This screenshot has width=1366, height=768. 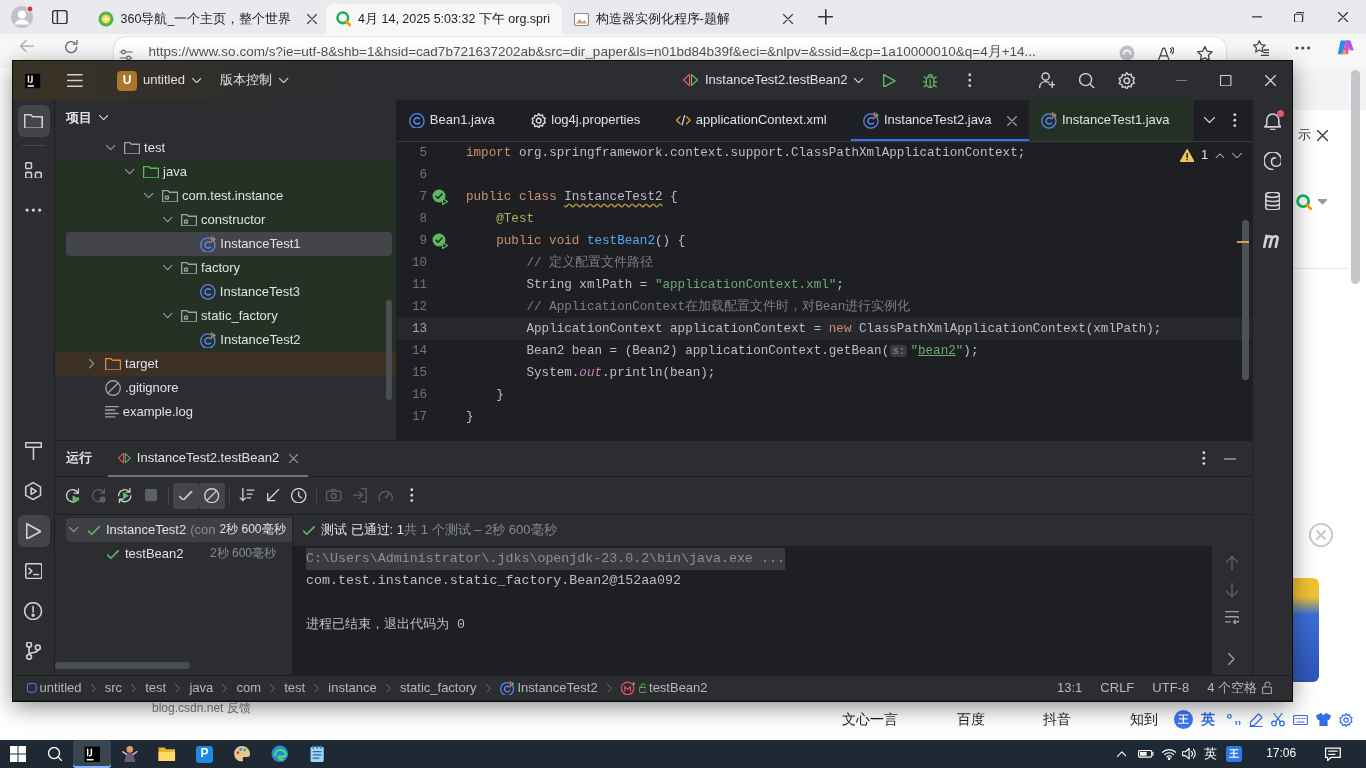 What do you see at coordinates (225, 364) in the screenshot?
I see `tree-item: target` at bounding box center [225, 364].